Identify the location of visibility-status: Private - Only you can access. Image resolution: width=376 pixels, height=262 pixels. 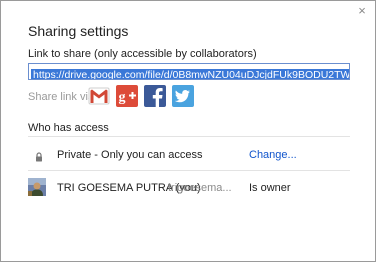
(130, 155).